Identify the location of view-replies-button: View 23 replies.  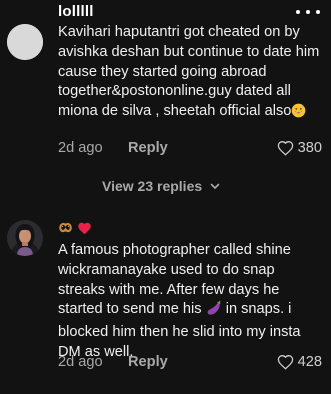
(162, 186).